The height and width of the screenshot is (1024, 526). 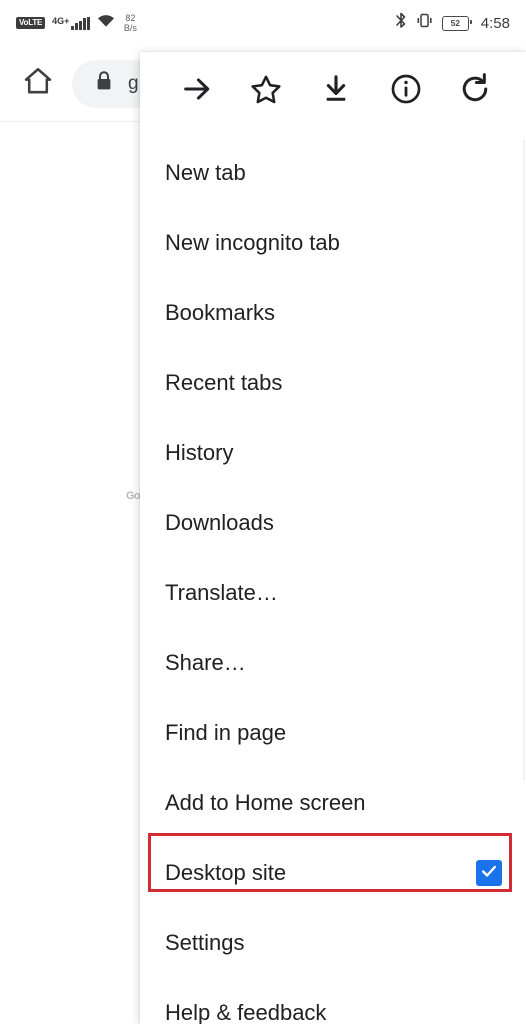 I want to click on menu-item-label: Desktop site, so click(x=226, y=872).